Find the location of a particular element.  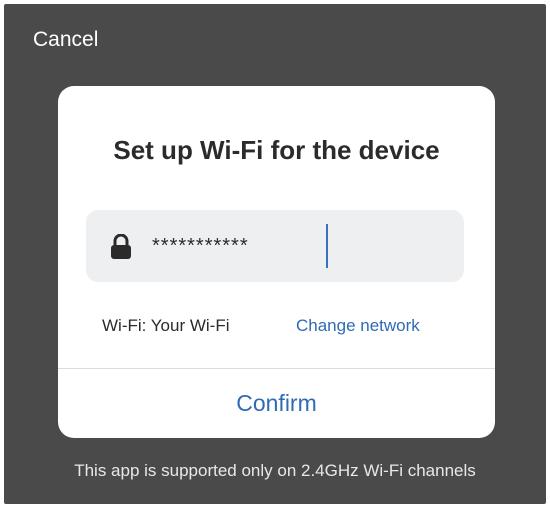

cancel-button: Cancel is located at coordinates (65, 40).